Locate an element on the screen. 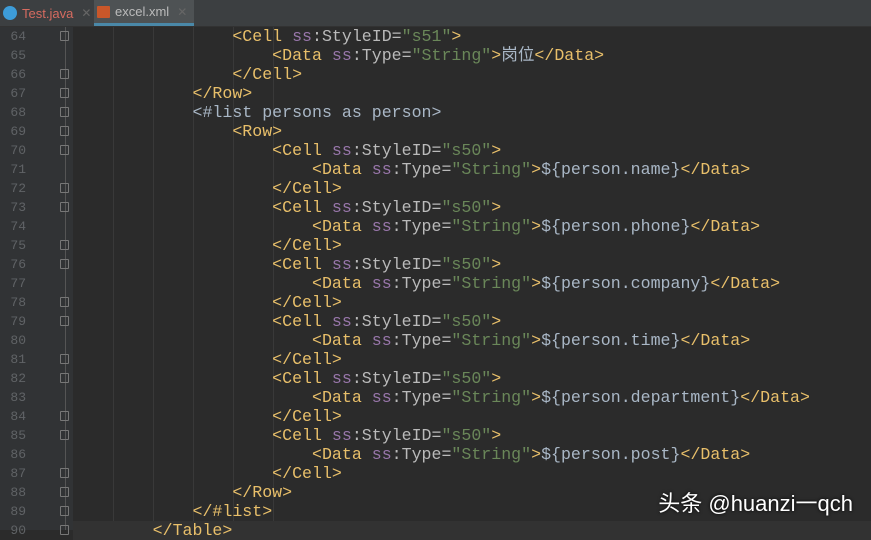 The image size is (871, 540). tab-test-java: Test.java ✕ is located at coordinates (46, 13).